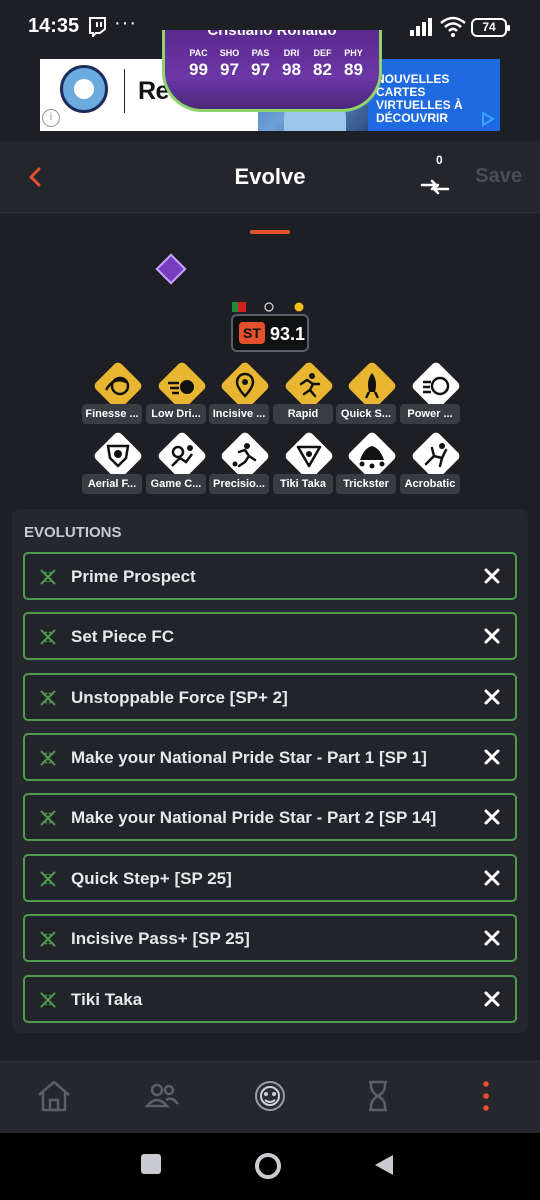 Image resolution: width=540 pixels, height=1200 pixels. Describe the element at coordinates (435, 176) in the screenshot. I see `compare-arrows-icon` at that location.